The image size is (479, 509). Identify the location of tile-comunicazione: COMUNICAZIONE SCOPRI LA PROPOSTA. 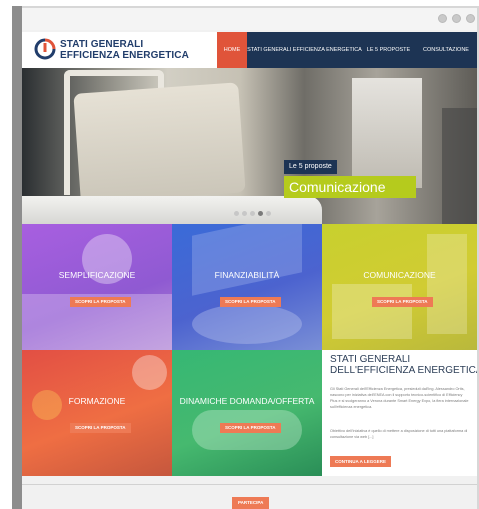
(399, 287).